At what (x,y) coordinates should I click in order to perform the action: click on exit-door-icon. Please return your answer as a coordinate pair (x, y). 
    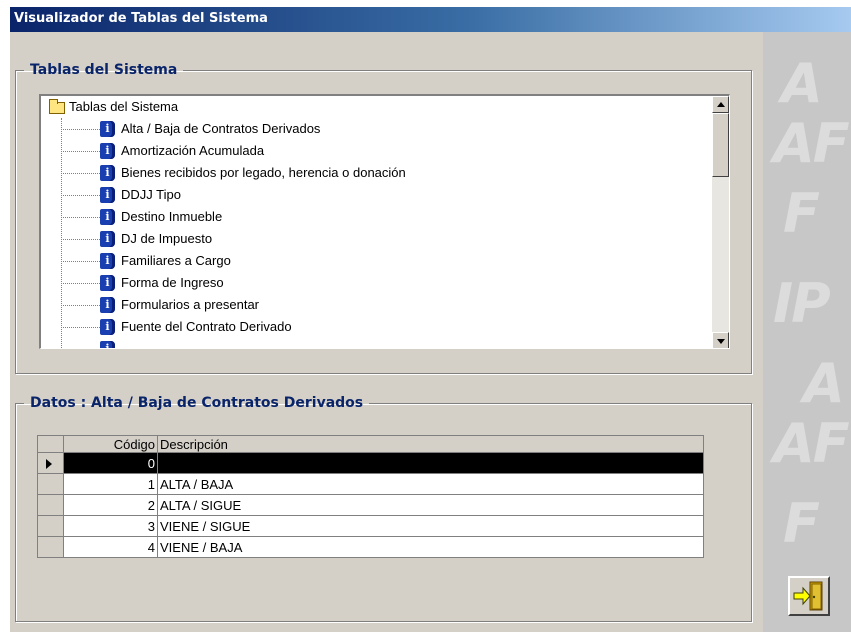
    Looking at the image, I should click on (808, 596).